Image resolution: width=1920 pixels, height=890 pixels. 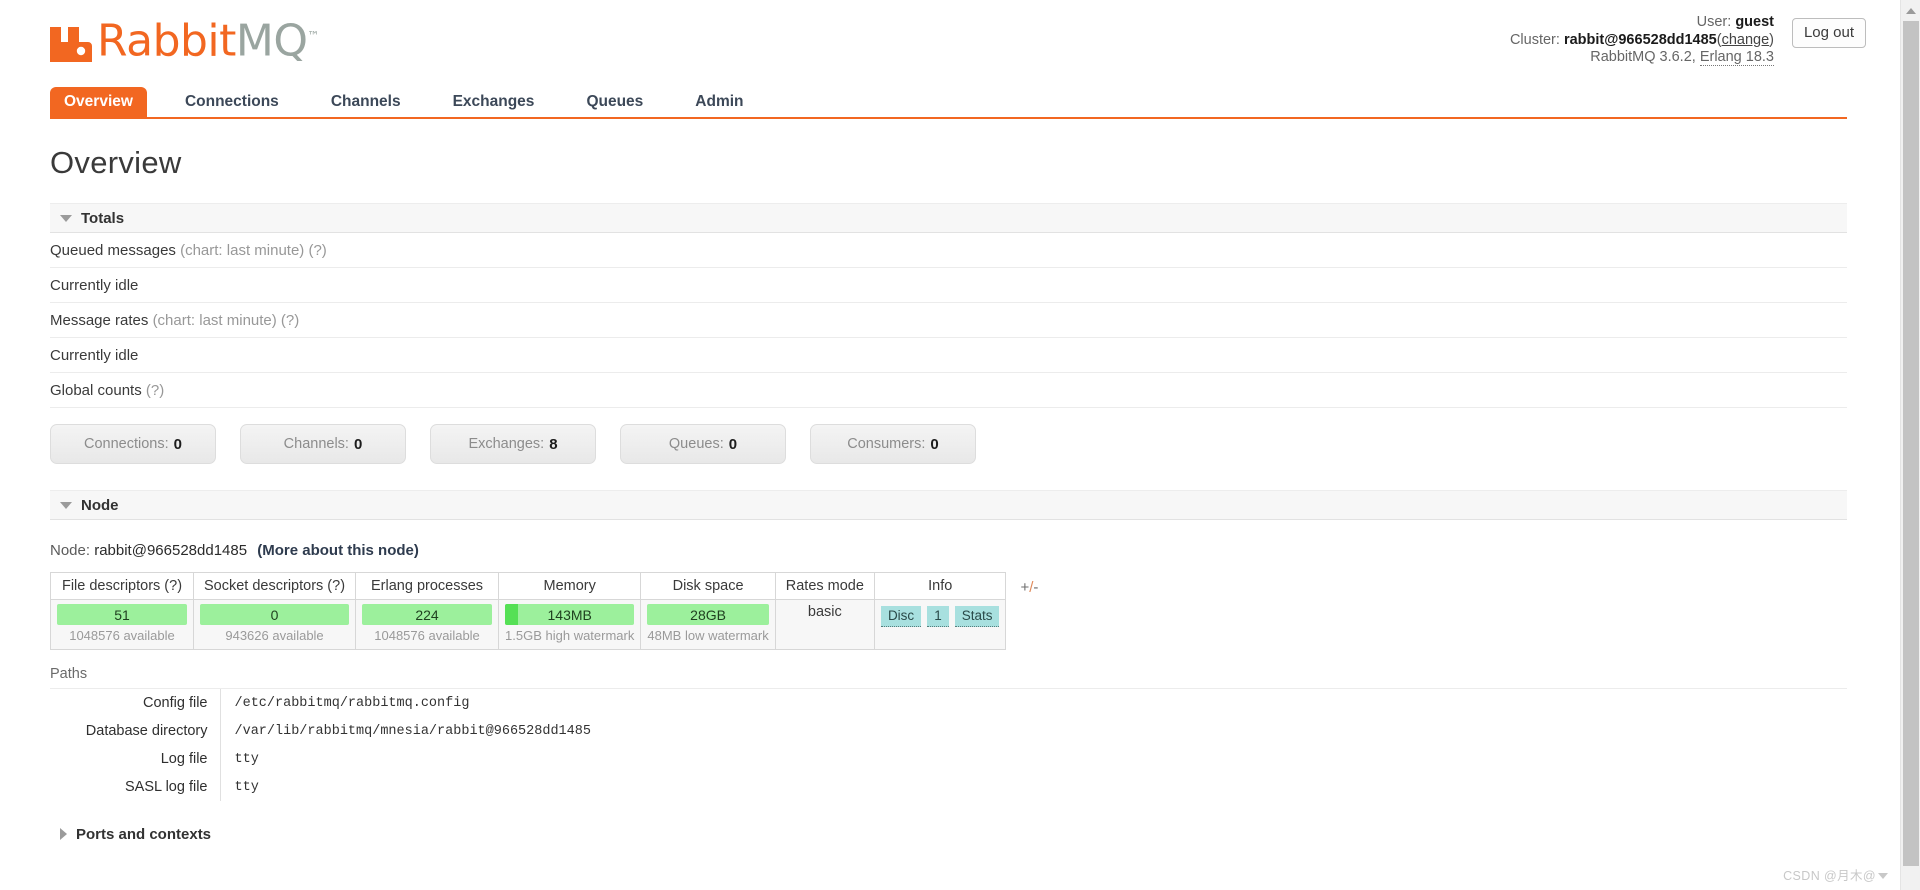 I want to click on toggle-columns-button: +/-, so click(x=1029, y=587).